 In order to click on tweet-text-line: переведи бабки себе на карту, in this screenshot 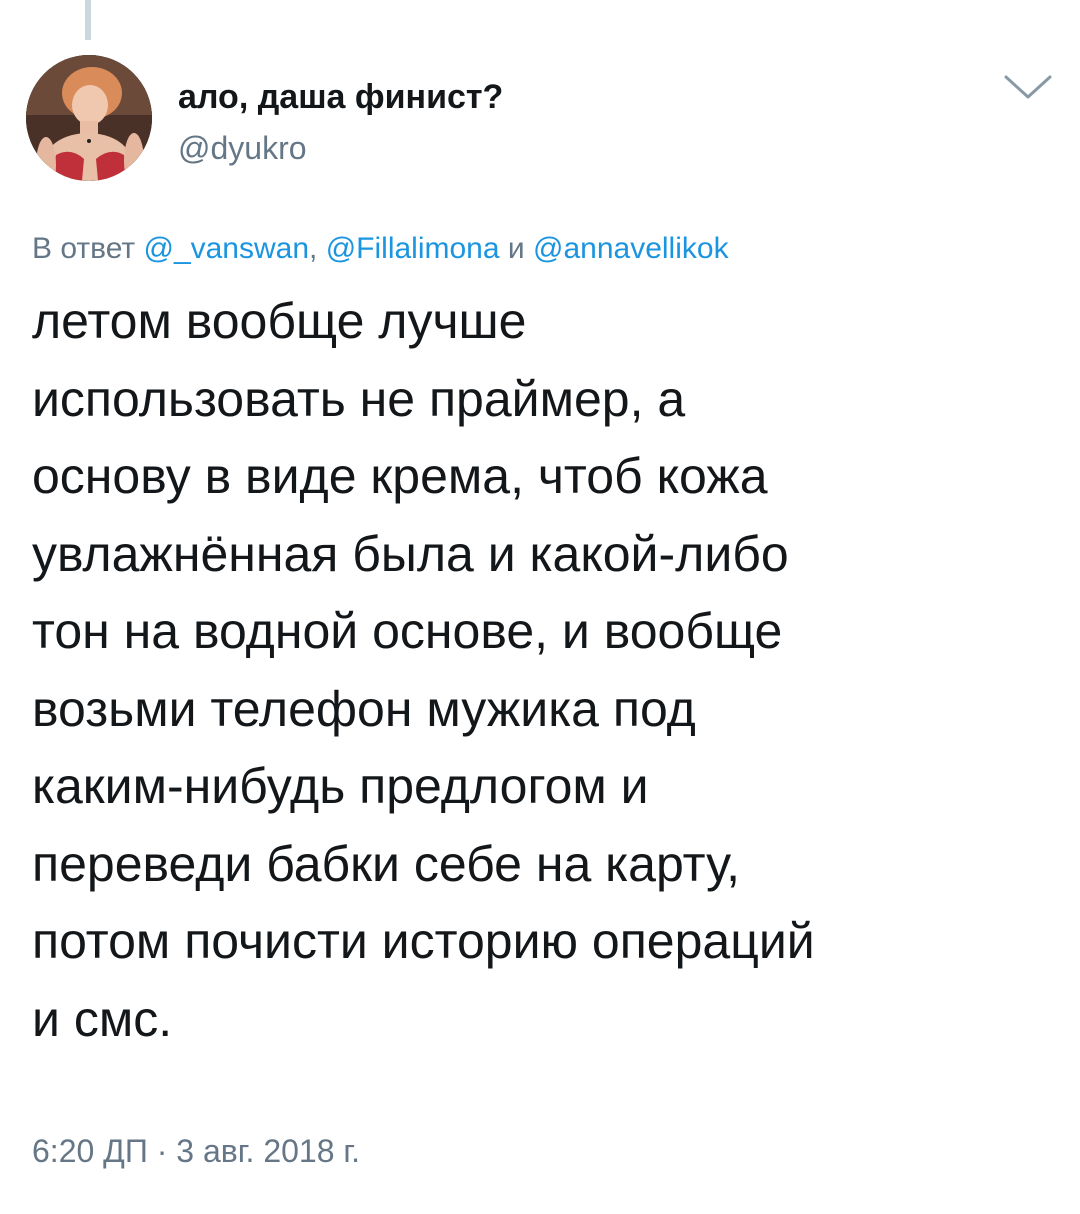, I will do `click(386, 863)`.